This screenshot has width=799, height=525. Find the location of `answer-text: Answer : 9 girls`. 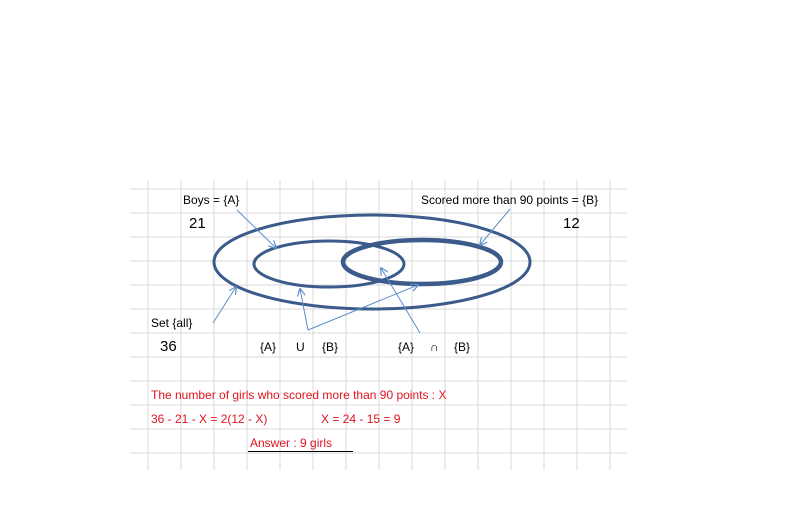

answer-text: Answer : 9 girls is located at coordinates (291, 443).